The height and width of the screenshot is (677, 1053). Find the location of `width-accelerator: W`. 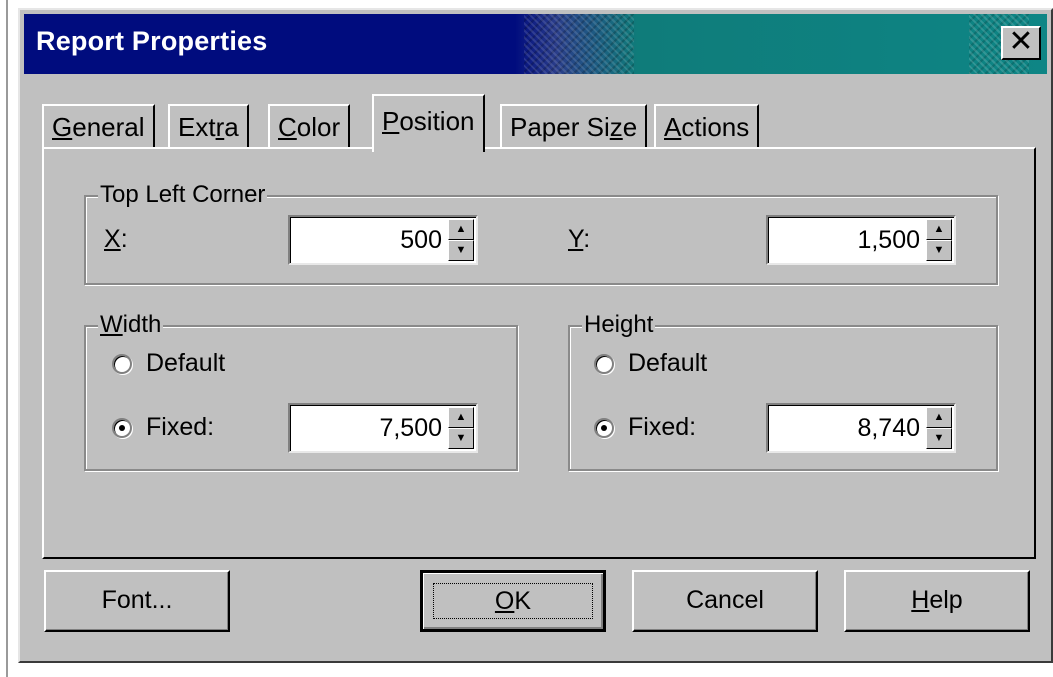

width-accelerator: W is located at coordinates (111, 324).